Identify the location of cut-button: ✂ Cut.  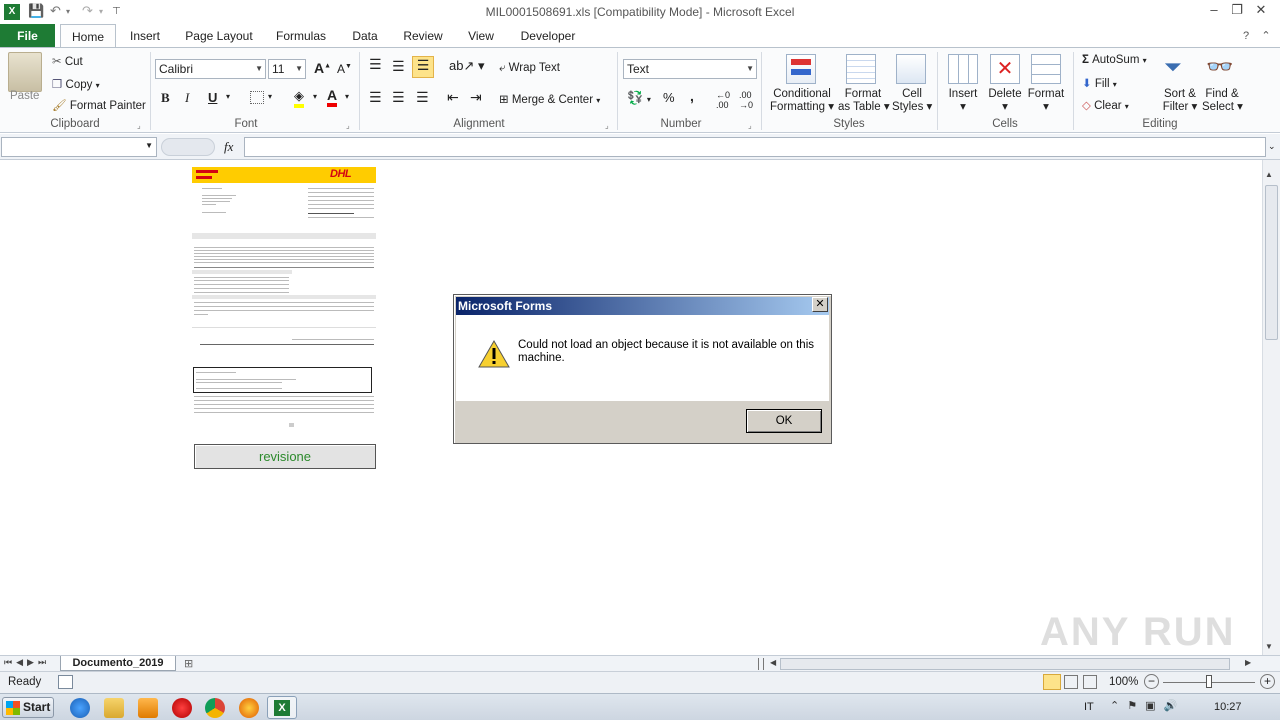
(67, 61).